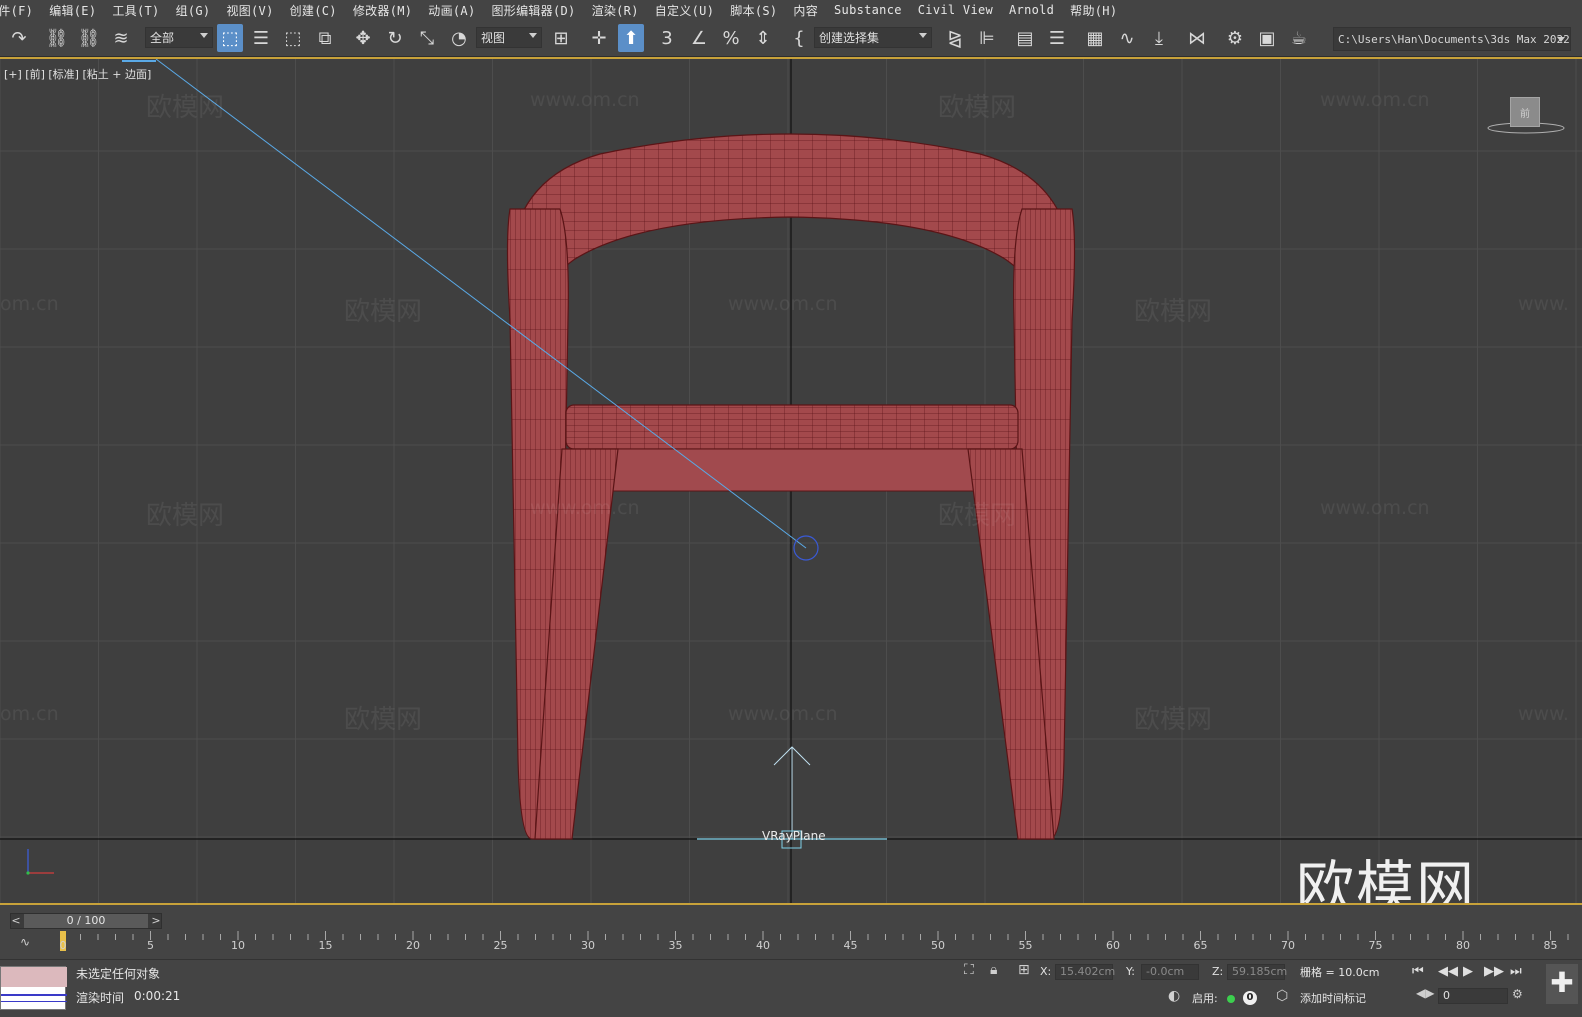 Image resolution: width=1582 pixels, height=1017 pixels. Describe the element at coordinates (57, 38) in the screenshot. I see `link-icon: ⛓` at that location.